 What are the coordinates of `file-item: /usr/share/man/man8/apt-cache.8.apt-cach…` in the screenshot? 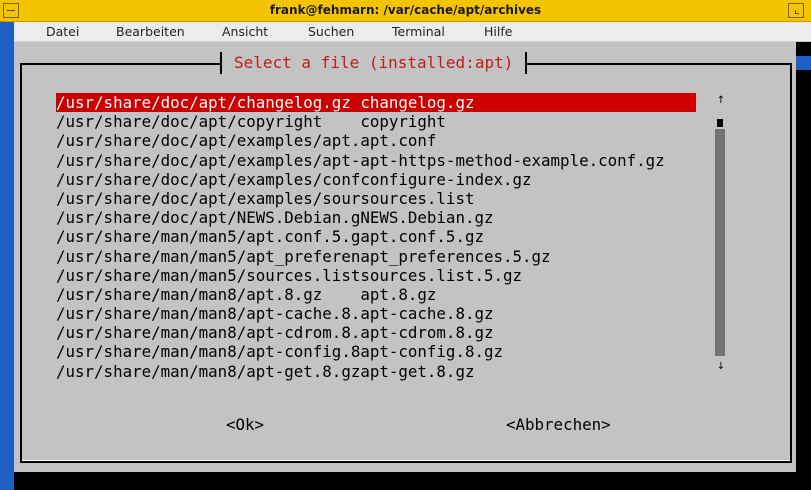 It's located at (376, 313).